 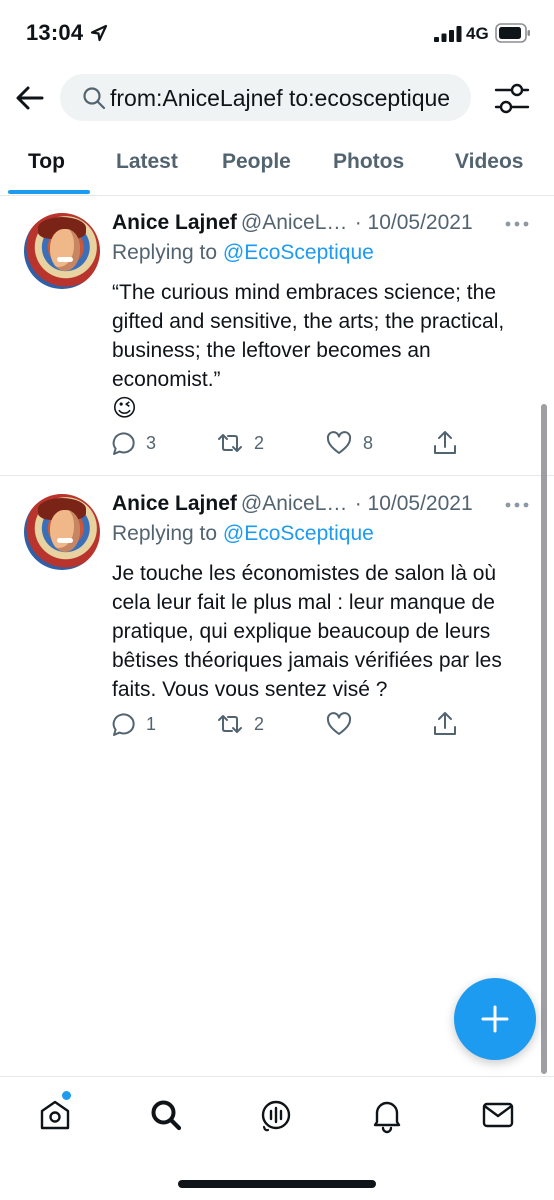 I want to click on search-tabs: Top Latest People Photos Videos, so click(x=277, y=165).